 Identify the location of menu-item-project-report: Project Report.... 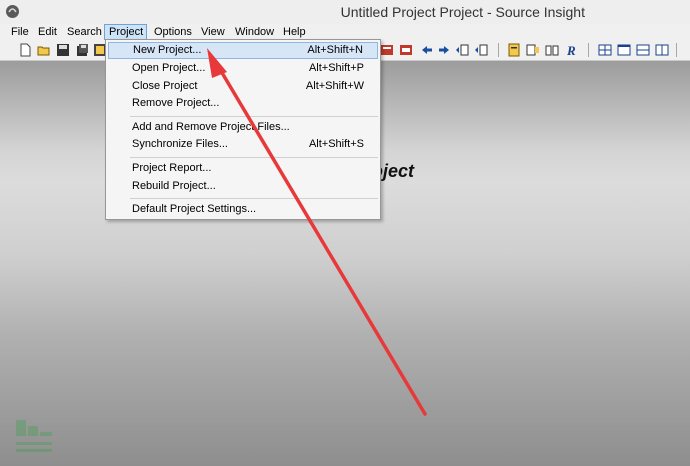
(243, 168).